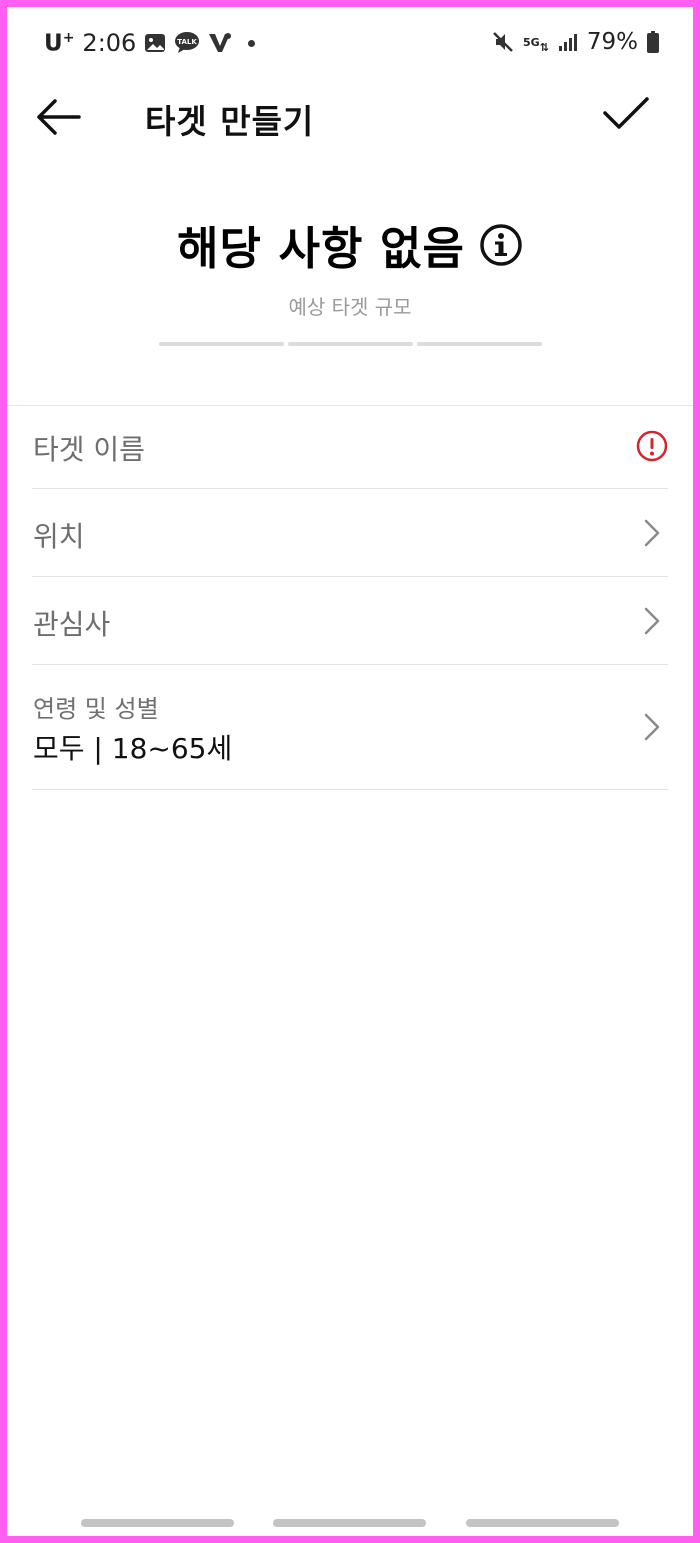  What do you see at coordinates (542, 1523) in the screenshot?
I see `nav-back-button` at bounding box center [542, 1523].